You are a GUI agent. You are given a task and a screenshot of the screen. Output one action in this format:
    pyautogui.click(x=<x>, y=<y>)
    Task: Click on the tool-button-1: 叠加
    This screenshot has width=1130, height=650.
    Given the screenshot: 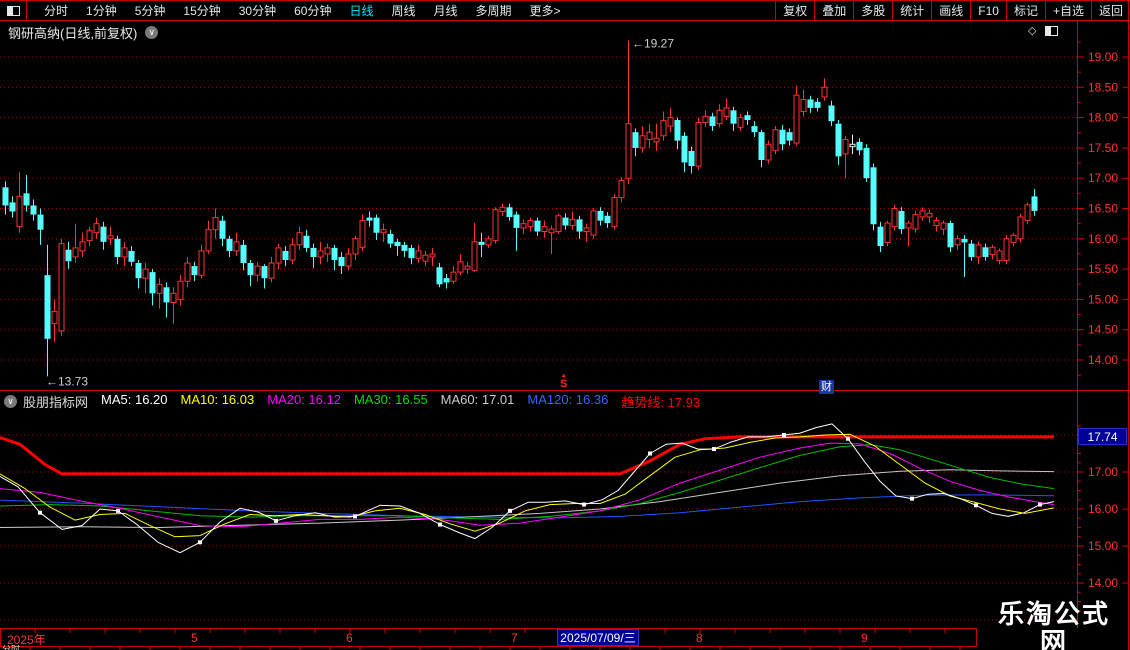 What is the action you would take?
    pyautogui.click(x=834, y=10)
    